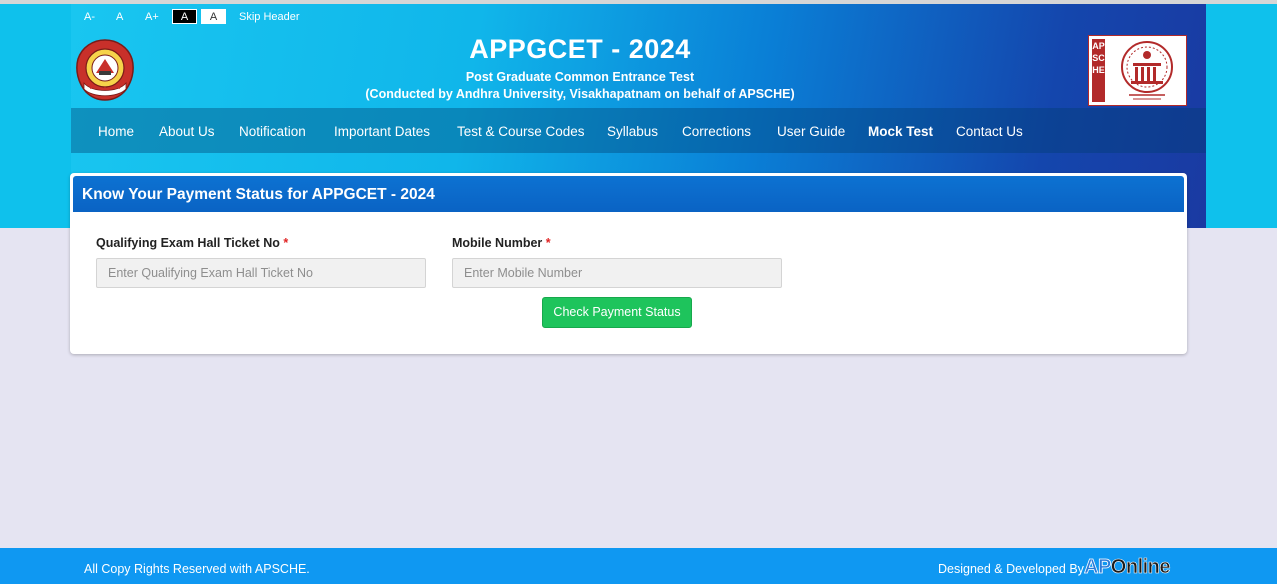 The image size is (1277, 584). What do you see at coordinates (197, 569) in the screenshot?
I see `copyright-text: All Copy Rights Reserved with APSCHE.` at bounding box center [197, 569].